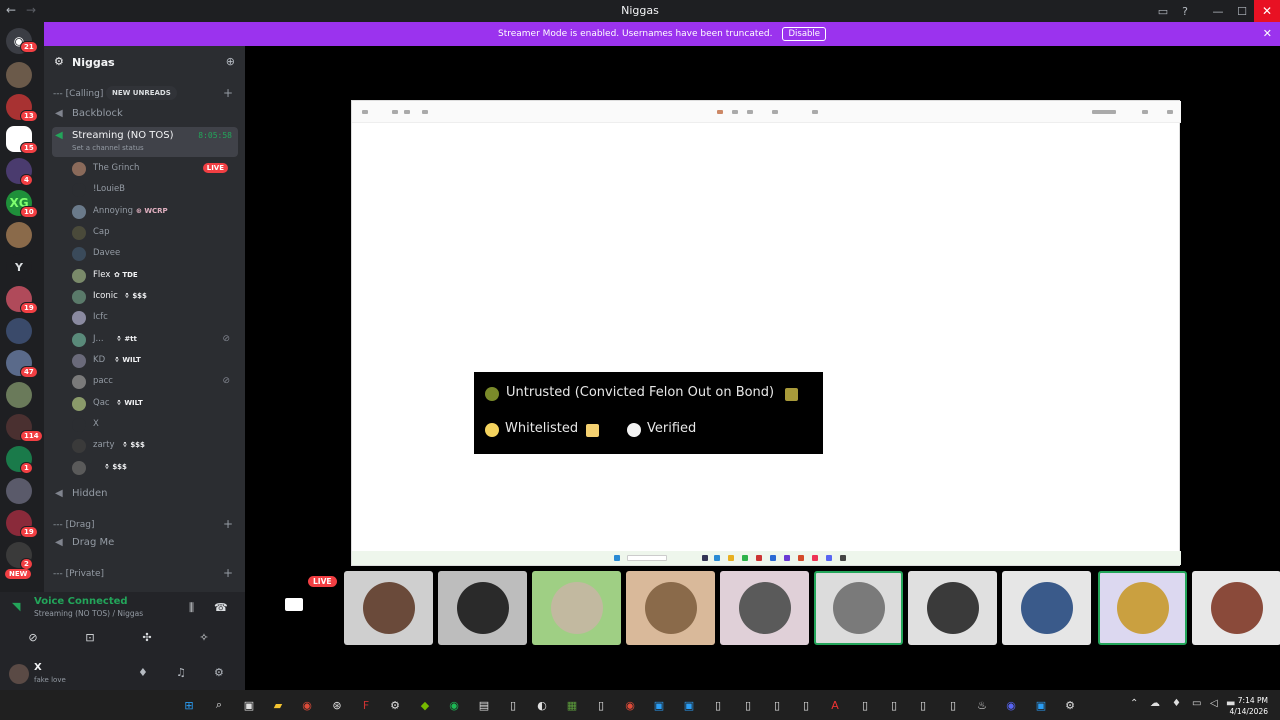 This screenshot has width=1280, height=720. I want to click on add-member-icon: ⊕, so click(230, 61).